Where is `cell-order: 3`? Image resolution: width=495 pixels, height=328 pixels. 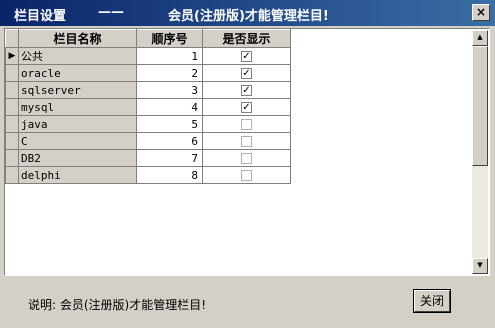 cell-order: 3 is located at coordinates (169, 90).